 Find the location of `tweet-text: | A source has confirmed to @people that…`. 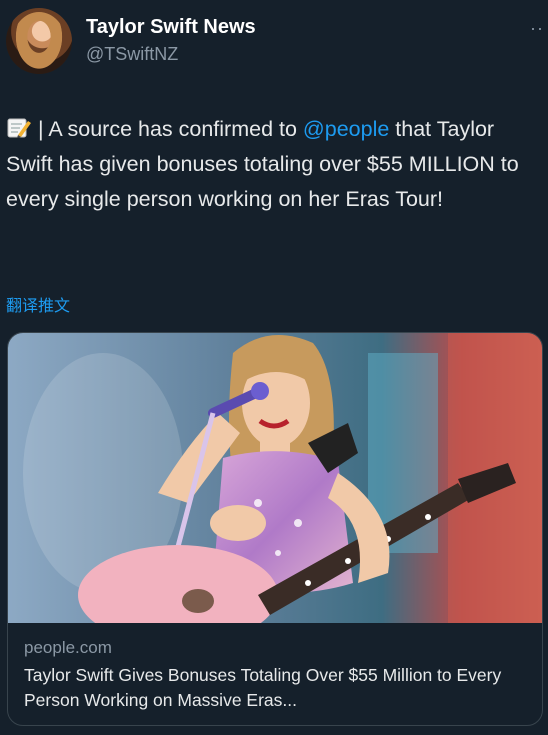

tweet-text: | A source has confirmed to @people that… is located at coordinates (274, 164).